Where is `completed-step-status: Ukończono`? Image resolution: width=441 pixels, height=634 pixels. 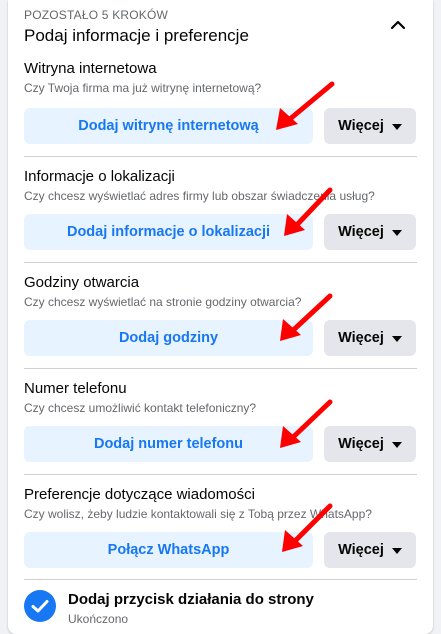 completed-step-status: Ukończono is located at coordinates (98, 619).